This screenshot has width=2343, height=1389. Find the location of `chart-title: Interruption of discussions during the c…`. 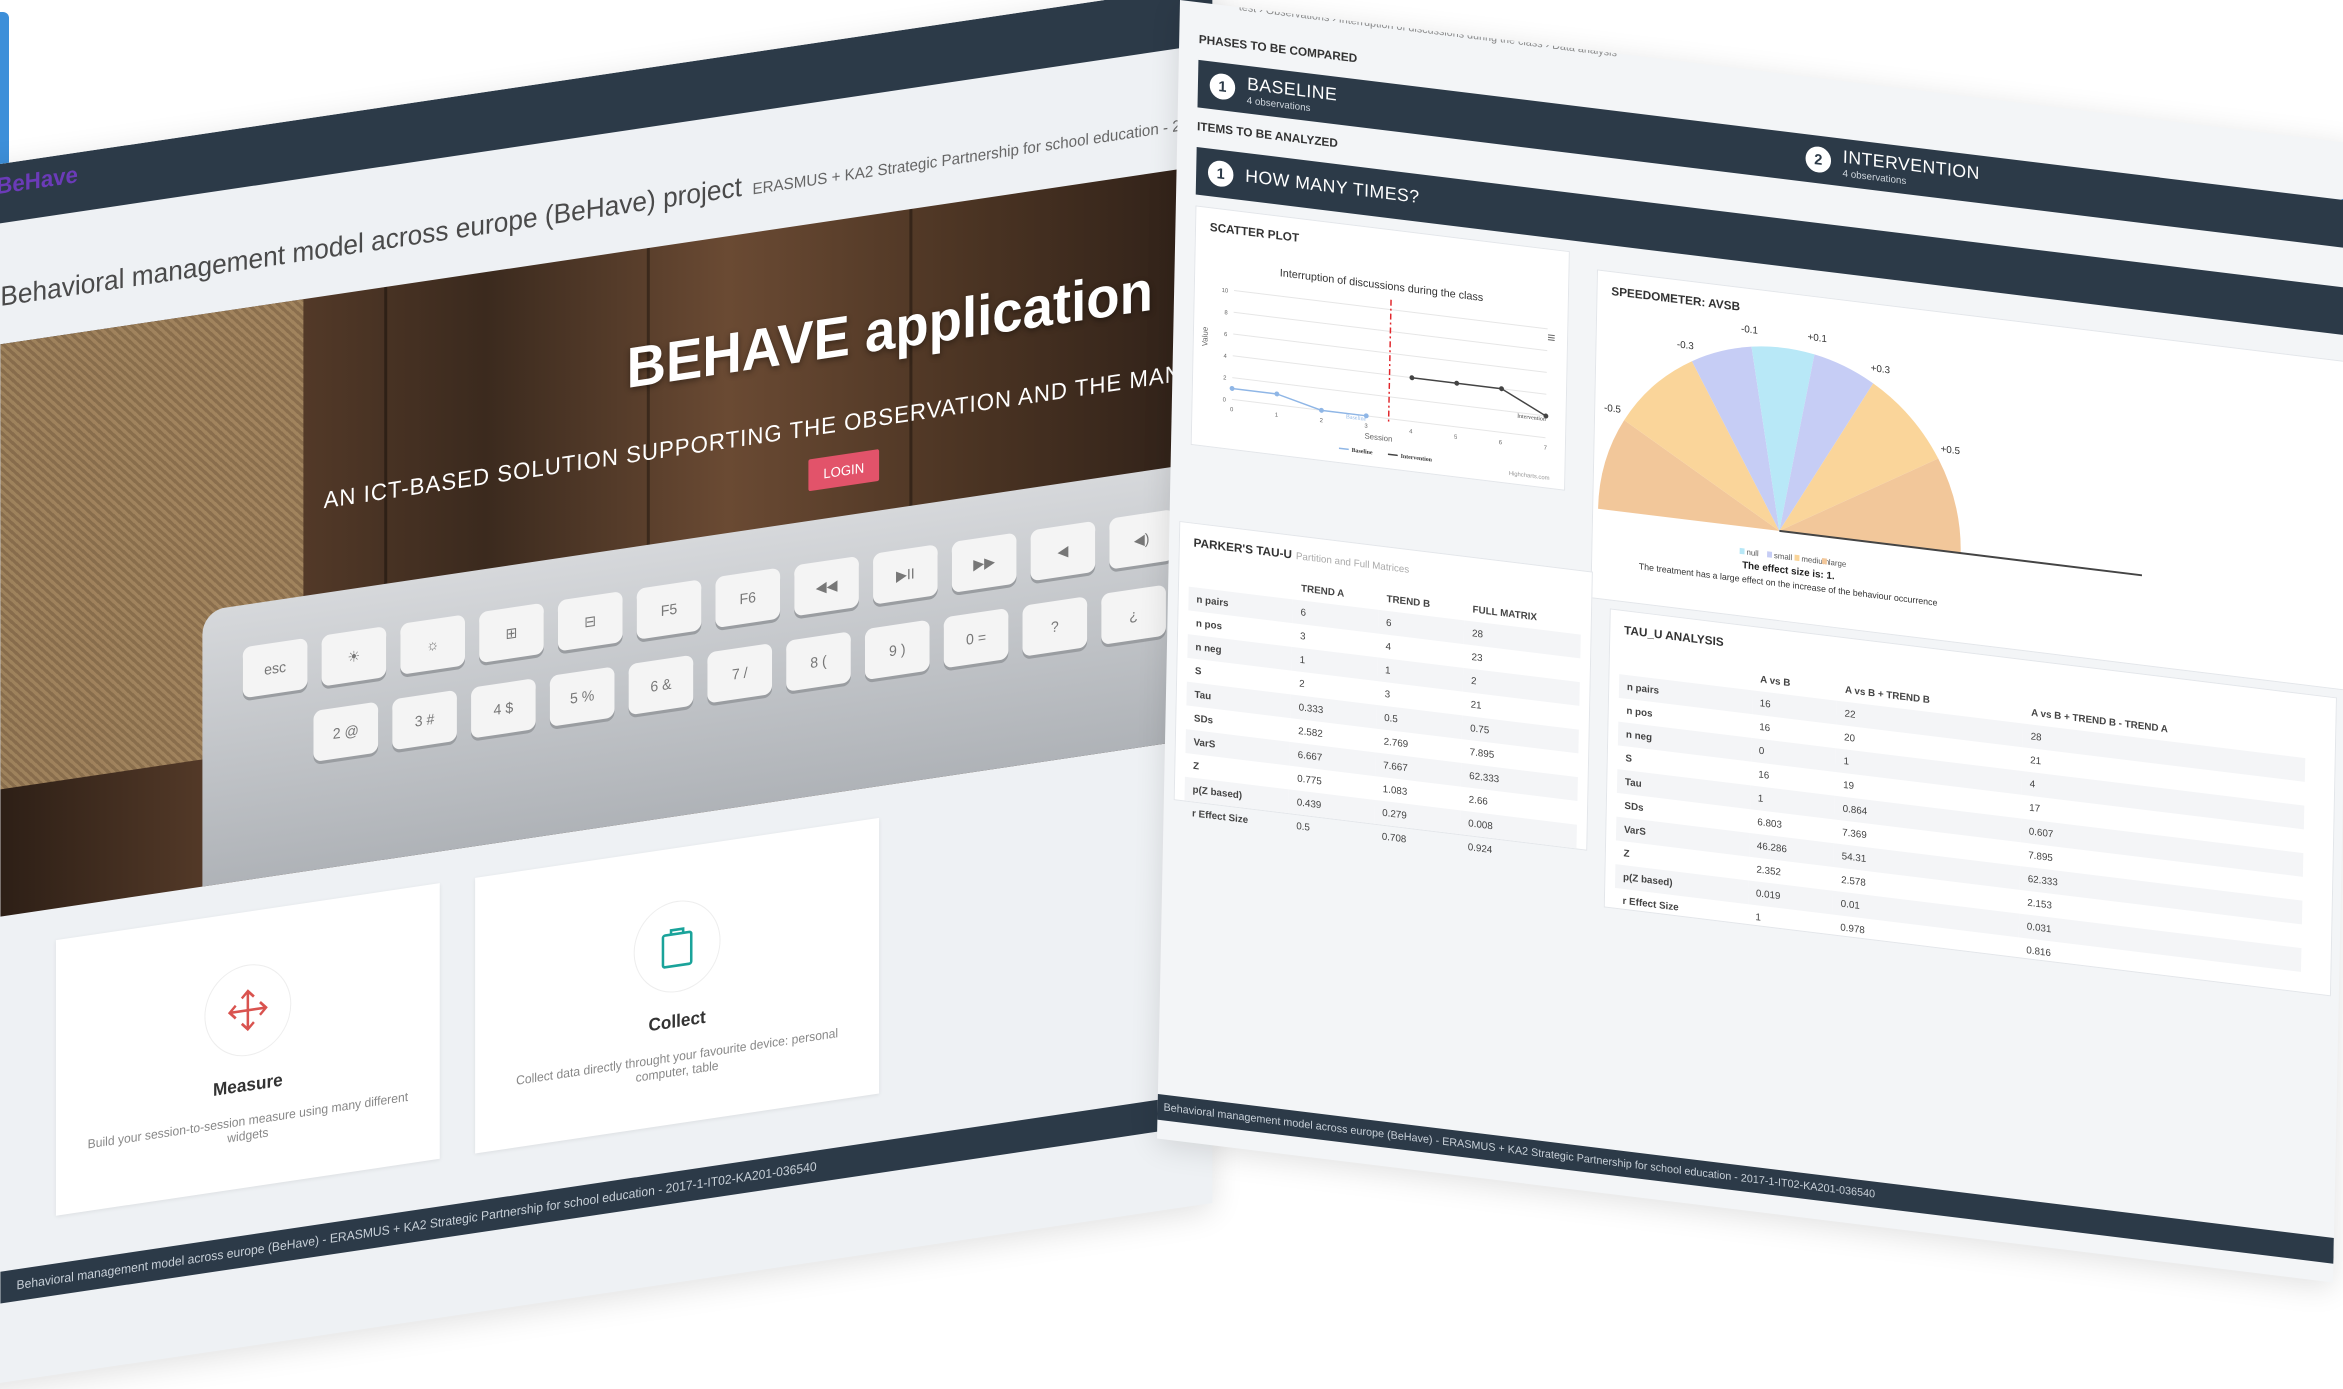

chart-title: Interruption of discussions during the c… is located at coordinates (1382, 285).